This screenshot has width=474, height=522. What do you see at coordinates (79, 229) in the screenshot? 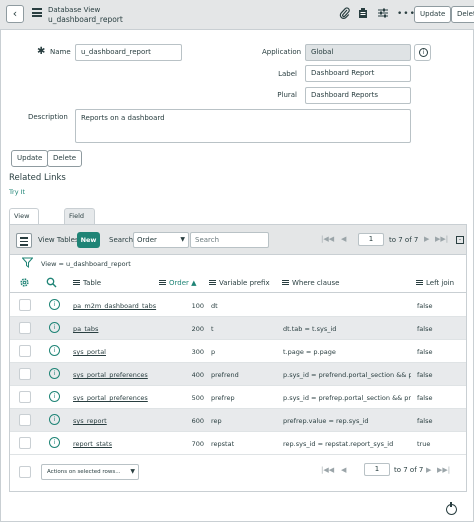
I see `tab-field-labels: Field Labels (1)` at bounding box center [79, 229].